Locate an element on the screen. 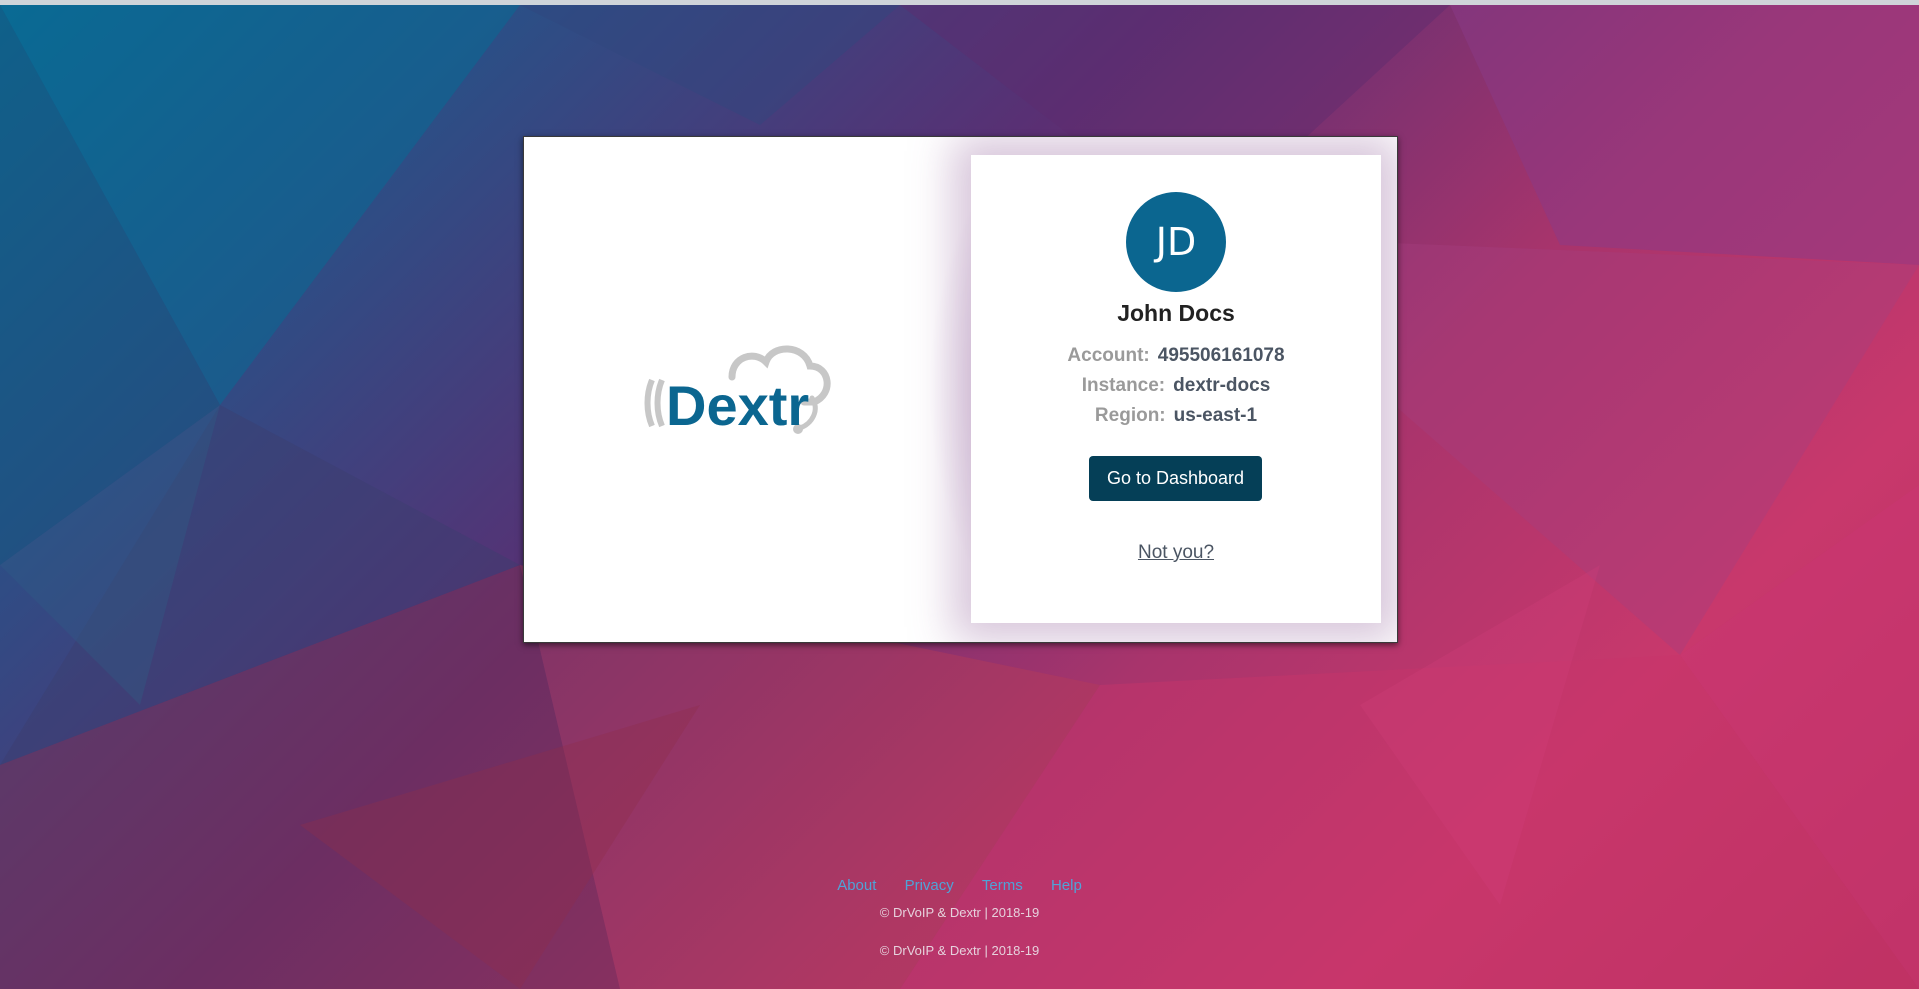  instance-row: Instance: dextr-docs is located at coordinates (1176, 386).